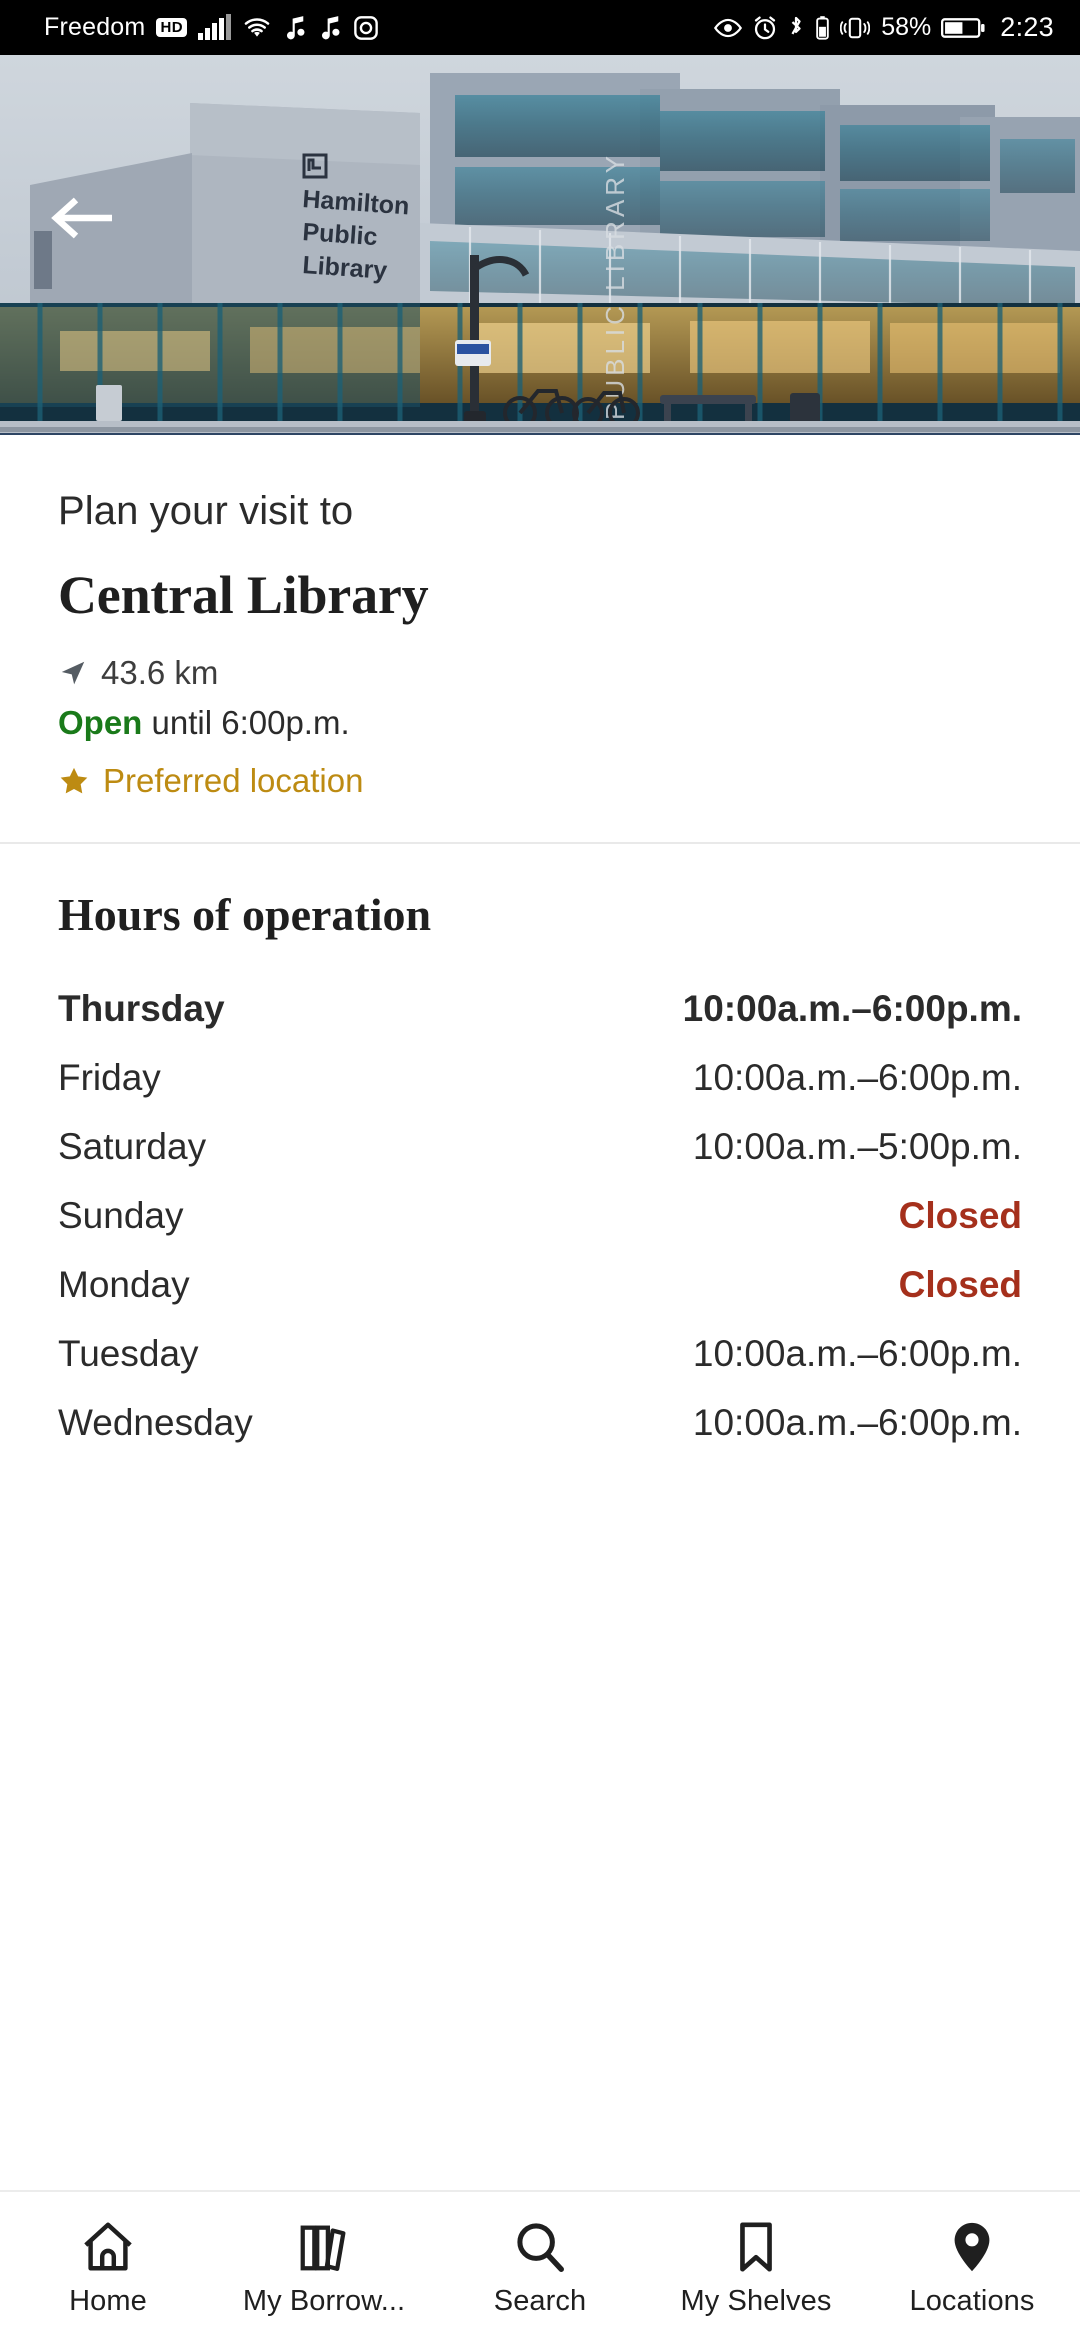  I want to click on alarm-clock-icon, so click(765, 28).